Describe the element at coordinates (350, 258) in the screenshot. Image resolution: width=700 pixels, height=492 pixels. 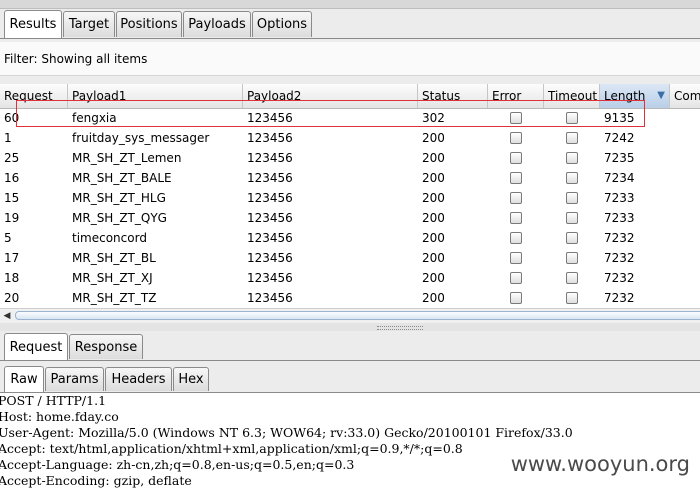
I see `table-row: 17 MR_SH_ZT_BL 123456 200 7232` at that location.